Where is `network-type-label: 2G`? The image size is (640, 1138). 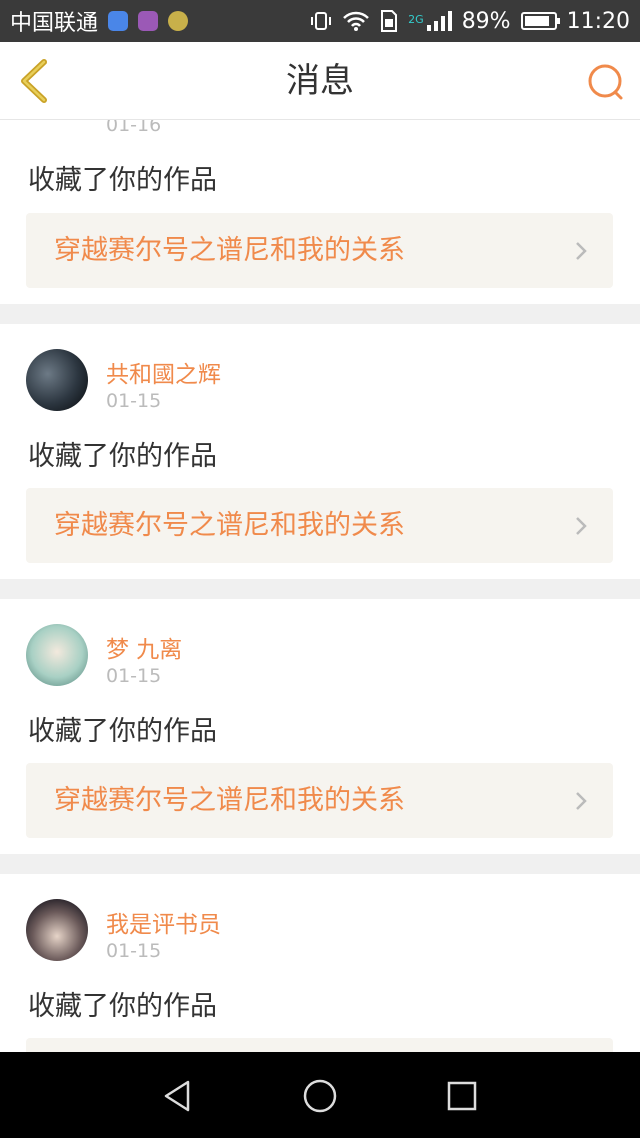
network-type-label: 2G is located at coordinates (416, 19).